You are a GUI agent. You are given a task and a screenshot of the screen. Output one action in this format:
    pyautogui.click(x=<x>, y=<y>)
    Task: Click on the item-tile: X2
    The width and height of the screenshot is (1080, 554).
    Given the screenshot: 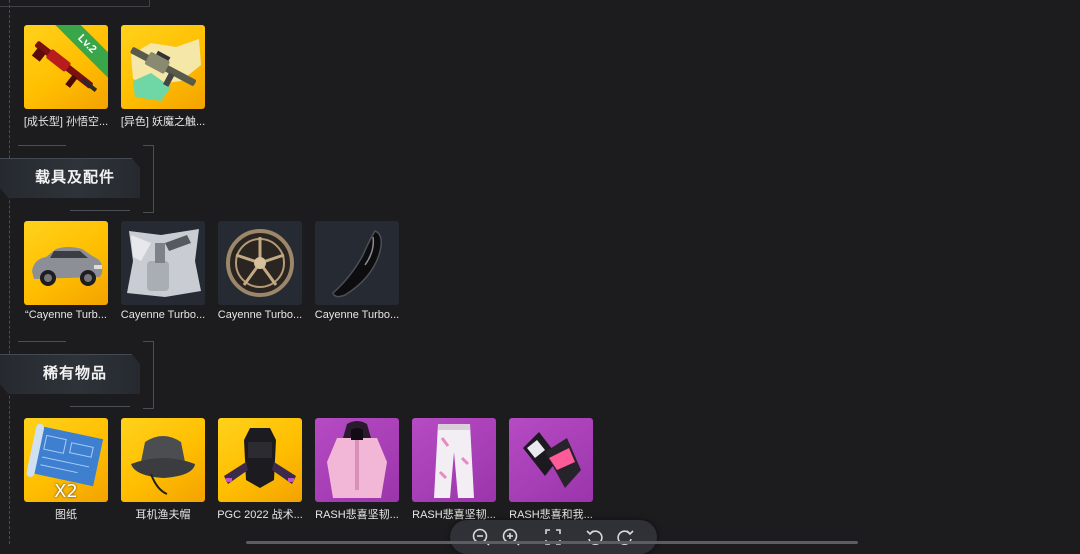 What is the action you would take?
    pyautogui.click(x=66, y=460)
    